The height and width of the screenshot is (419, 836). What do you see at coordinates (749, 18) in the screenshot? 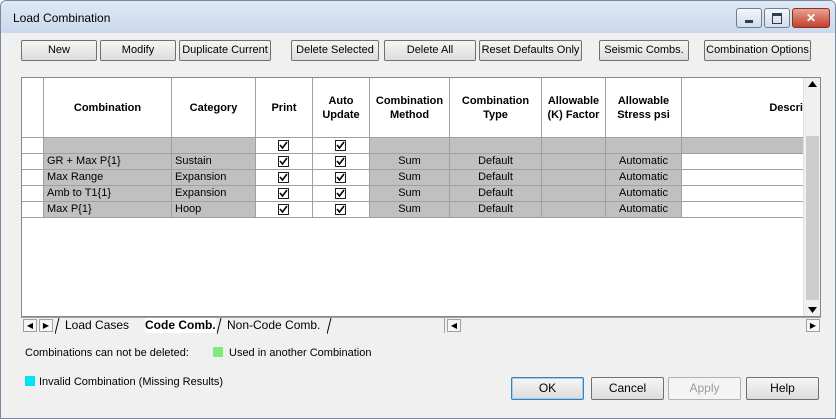
I see `minimize-button` at bounding box center [749, 18].